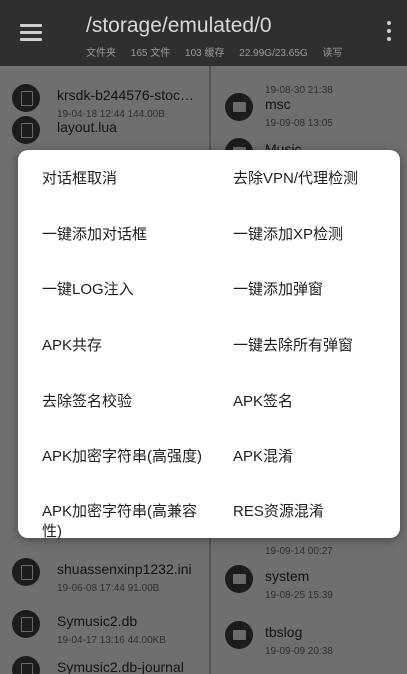 The height and width of the screenshot is (674, 407). What do you see at coordinates (299, 595) in the screenshot?
I see `folder-meta: 19-08-25 15:39` at bounding box center [299, 595].